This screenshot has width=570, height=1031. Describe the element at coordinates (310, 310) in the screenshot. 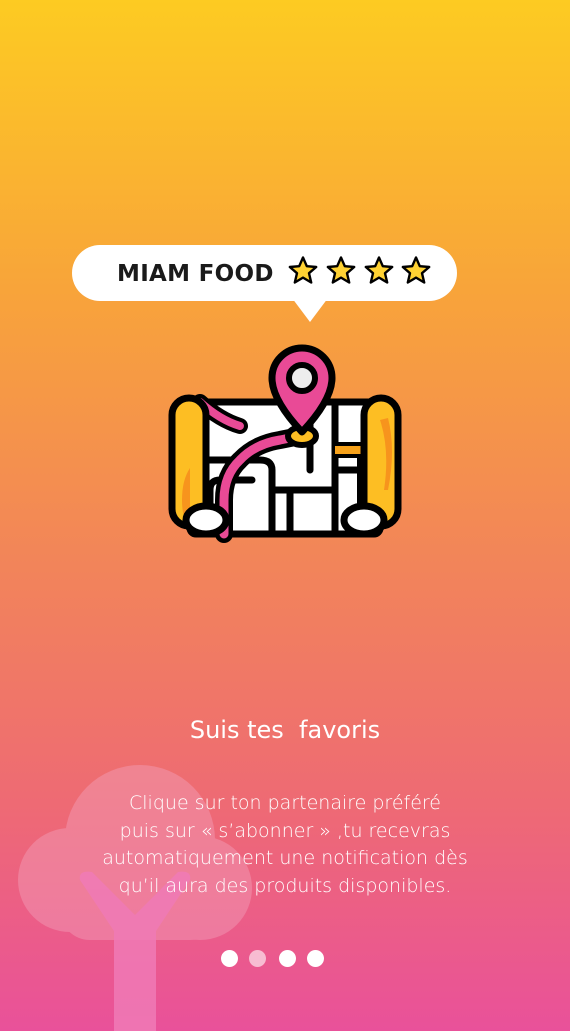

I see `bubble-pointer` at that location.